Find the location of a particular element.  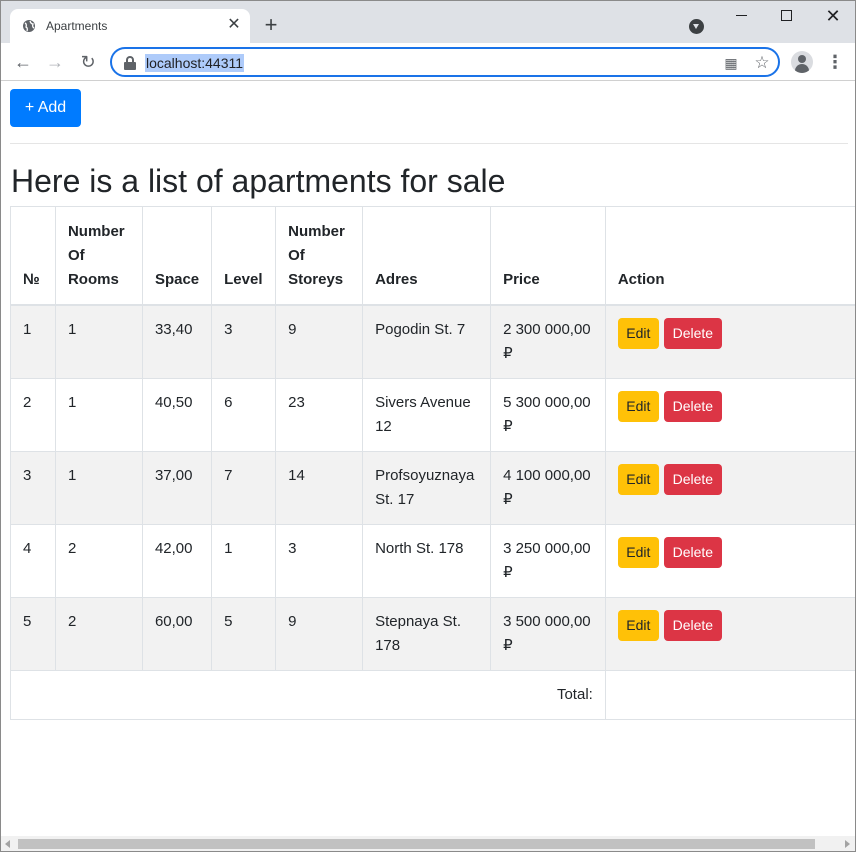

header-rooms: Number Of Rooms is located at coordinates (98, 256).